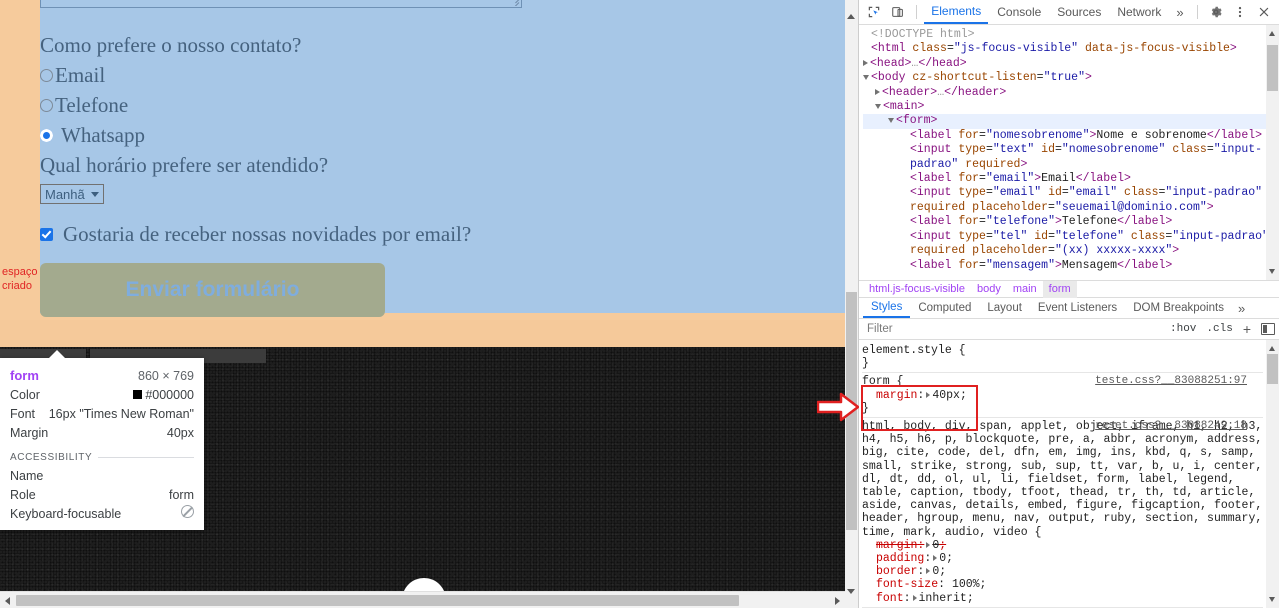 This screenshot has height=608, width=1279. Describe the element at coordinates (1272, 152) in the screenshot. I see `dom-tree-scrollbar` at that location.